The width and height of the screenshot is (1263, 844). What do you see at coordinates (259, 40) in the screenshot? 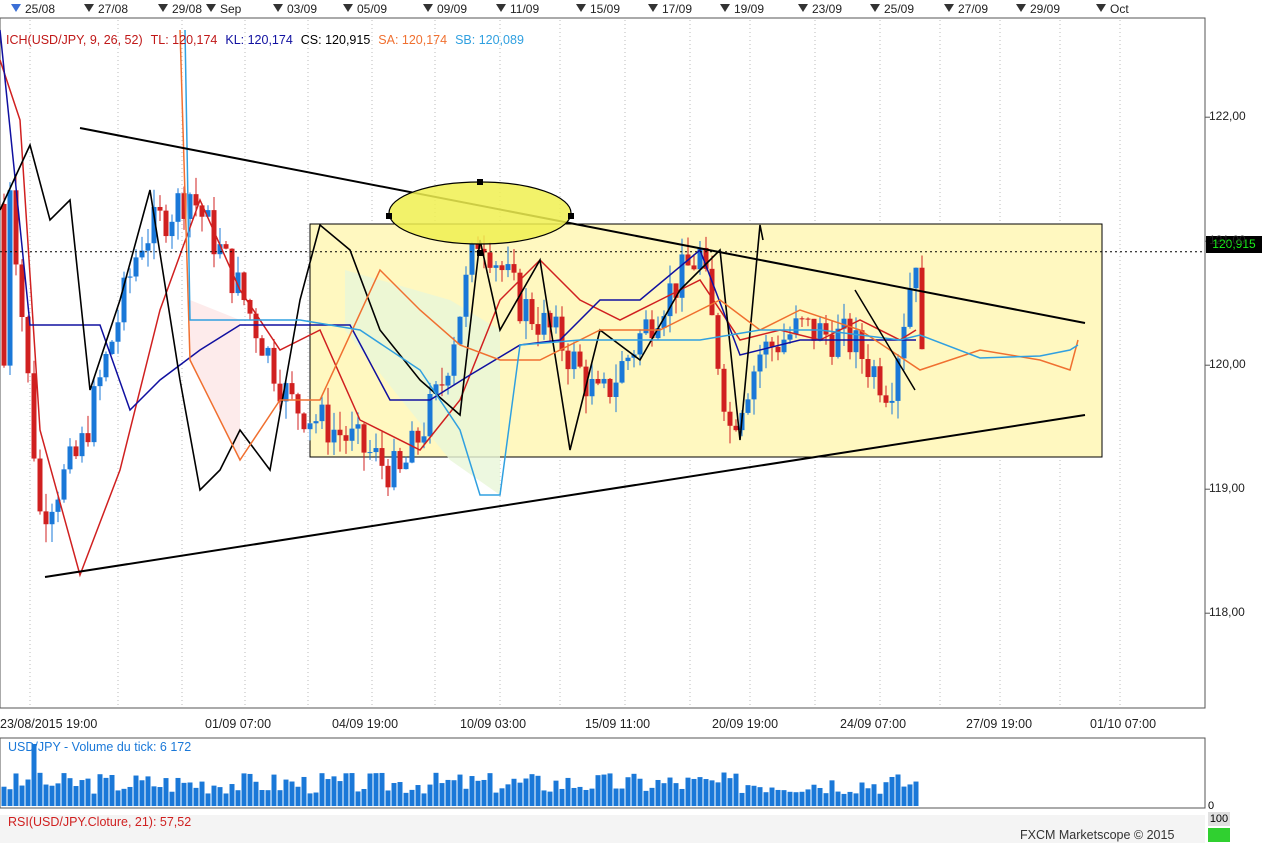
I see `legend-kijun: KL: 120,174` at bounding box center [259, 40].